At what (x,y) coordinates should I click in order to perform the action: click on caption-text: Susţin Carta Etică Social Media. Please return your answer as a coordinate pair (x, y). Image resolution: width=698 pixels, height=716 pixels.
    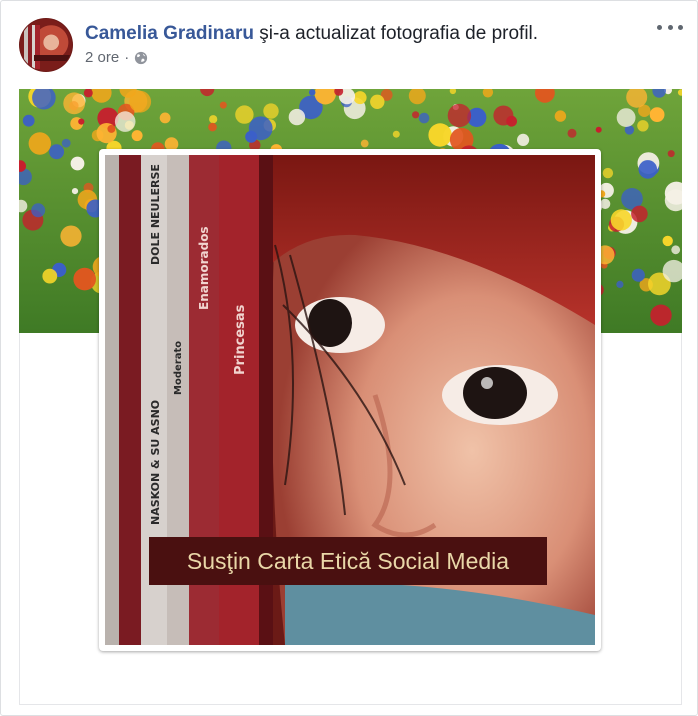
    Looking at the image, I should click on (348, 560).